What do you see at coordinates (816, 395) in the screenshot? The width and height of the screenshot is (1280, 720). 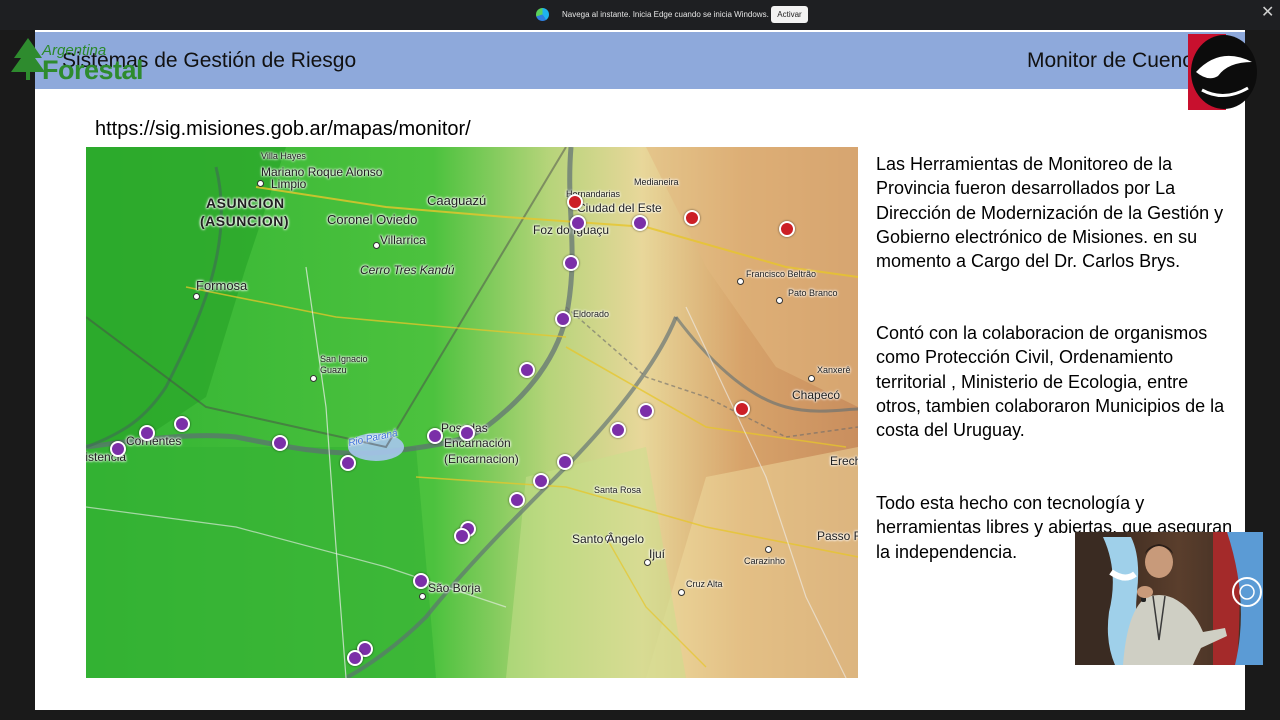 I see `map-label-chapeco: Chapecó` at bounding box center [816, 395].